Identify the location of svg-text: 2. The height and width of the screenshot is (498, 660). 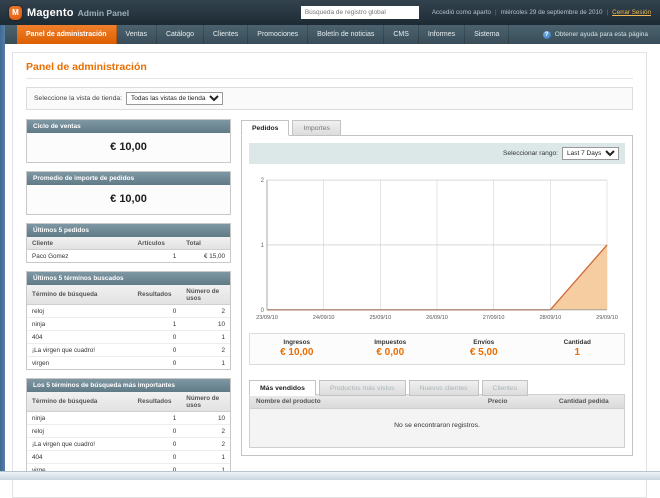
(263, 181).